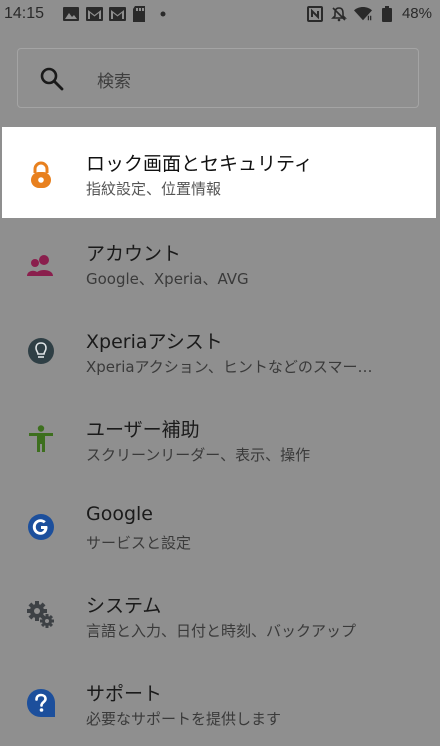 The image size is (440, 746). Describe the element at coordinates (362, 14) in the screenshot. I see `wifi-icon` at that location.